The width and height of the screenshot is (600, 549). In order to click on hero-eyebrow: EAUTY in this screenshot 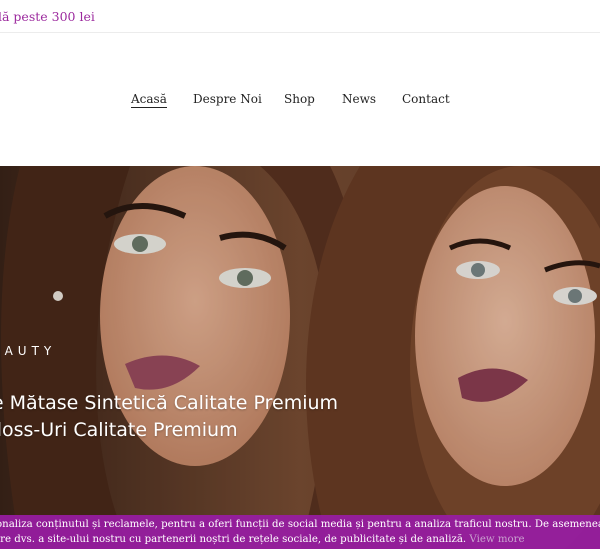, I will do `click(28, 351)`.